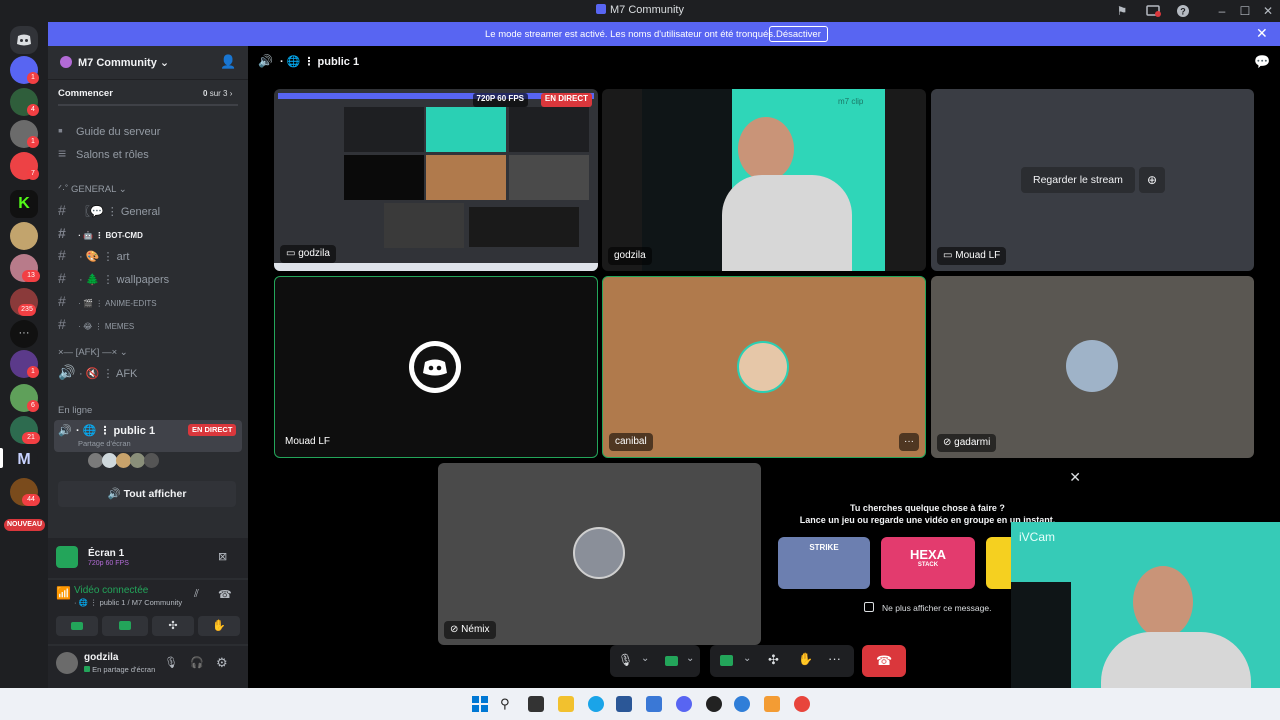 Image resolution: width=1280 pixels, height=720 pixels. What do you see at coordinates (671, 661) in the screenshot?
I see `camera-icon` at bounding box center [671, 661].